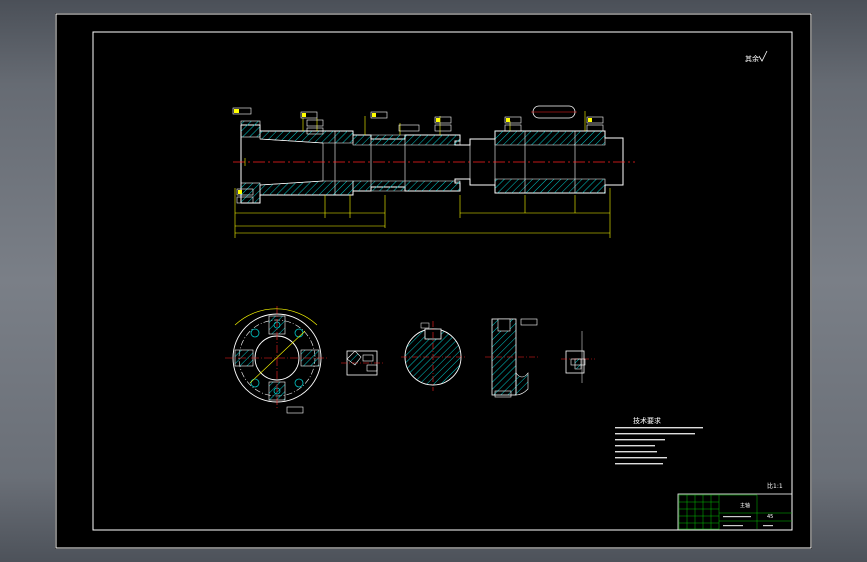 The image size is (867, 562). I want to click on tech-requirements: 技术要求, so click(659, 440).